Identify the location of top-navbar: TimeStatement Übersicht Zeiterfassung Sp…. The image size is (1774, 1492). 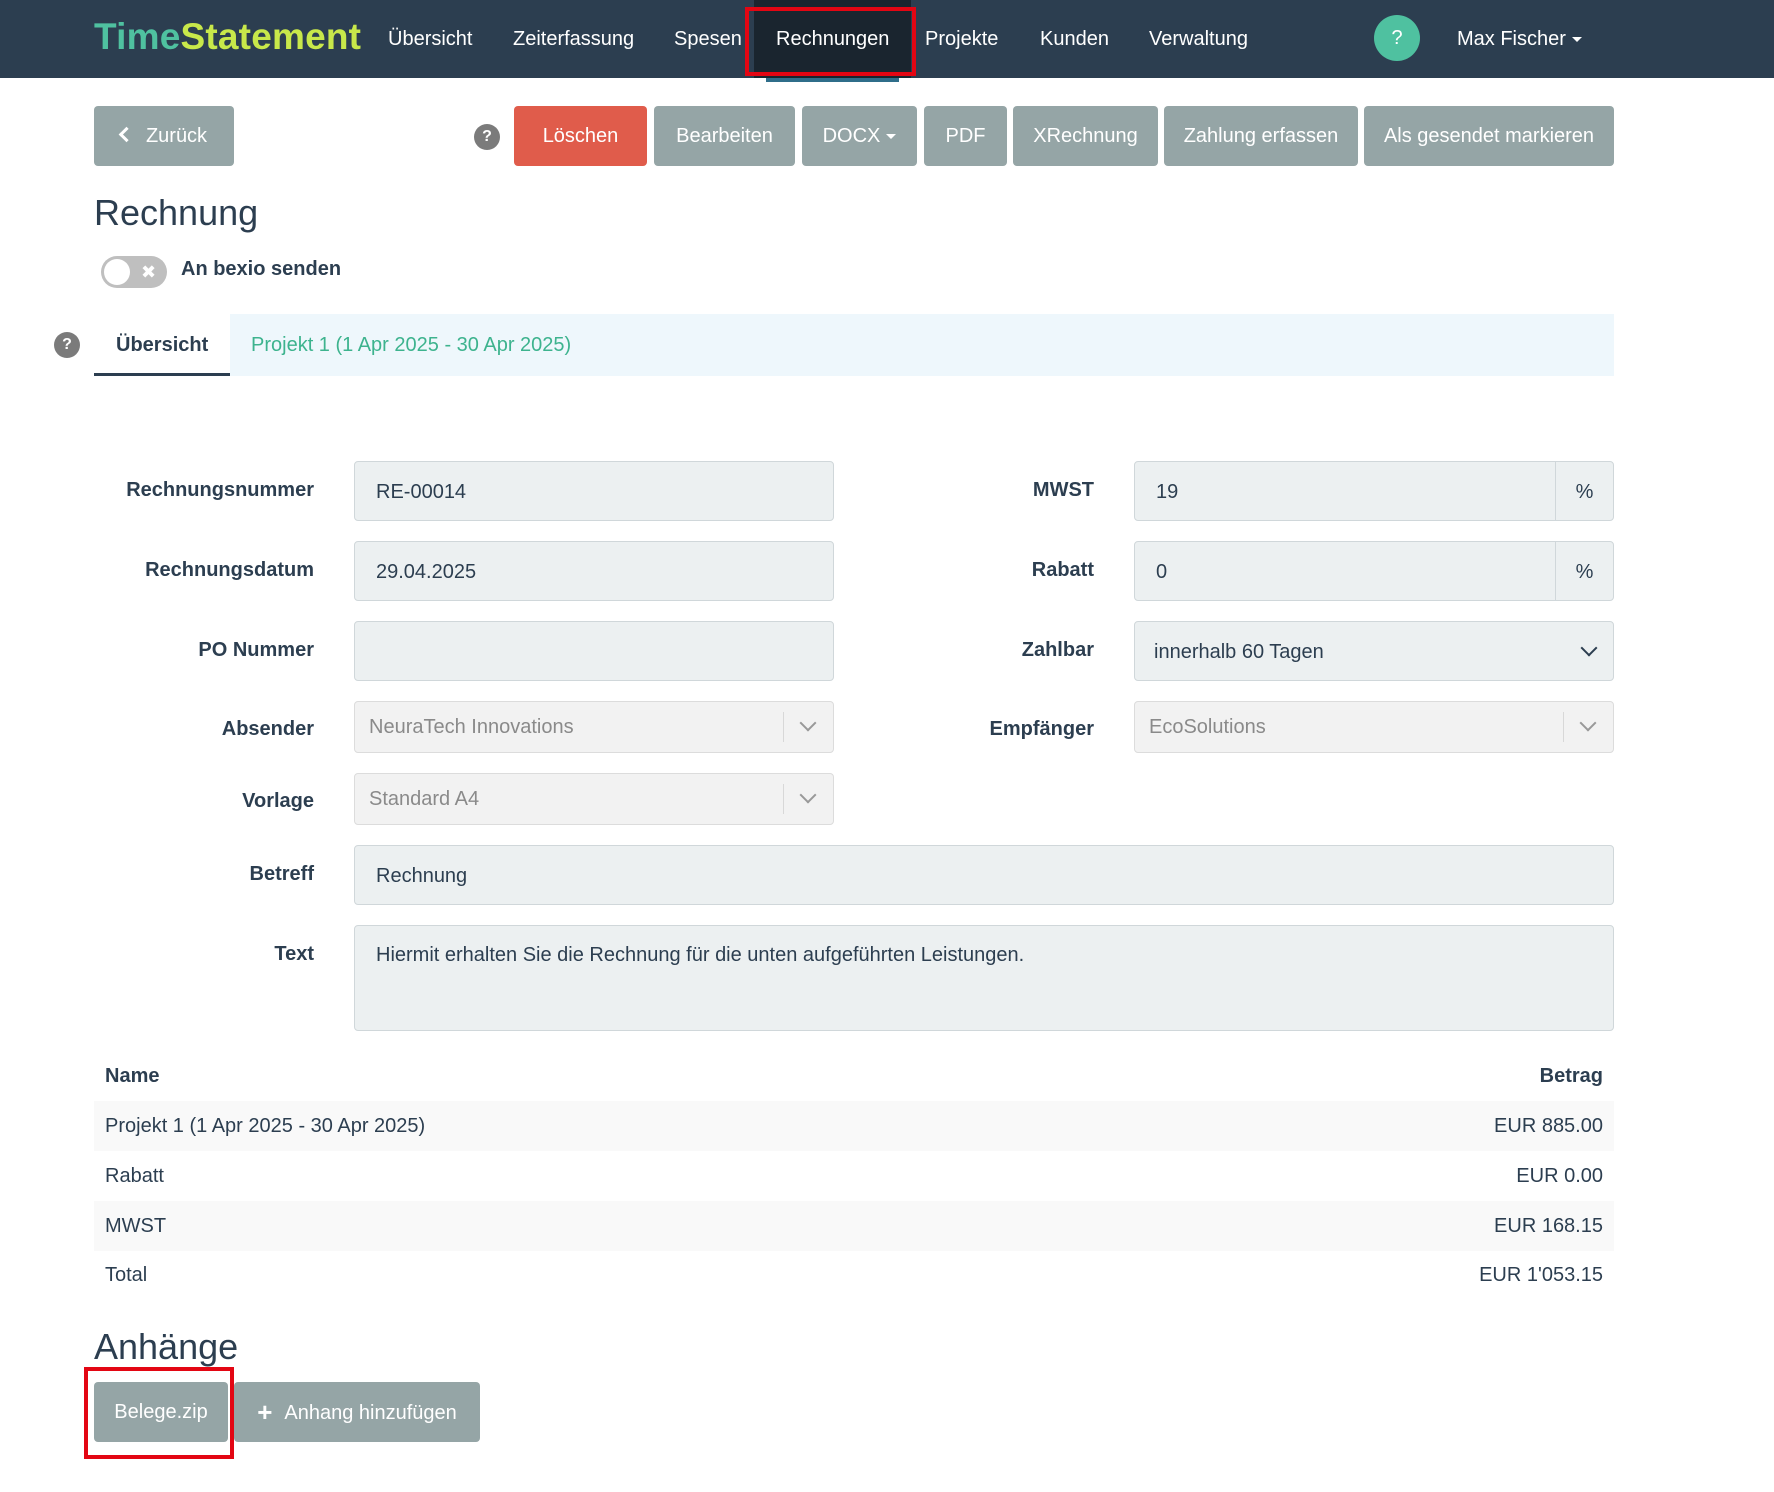
(887, 41).